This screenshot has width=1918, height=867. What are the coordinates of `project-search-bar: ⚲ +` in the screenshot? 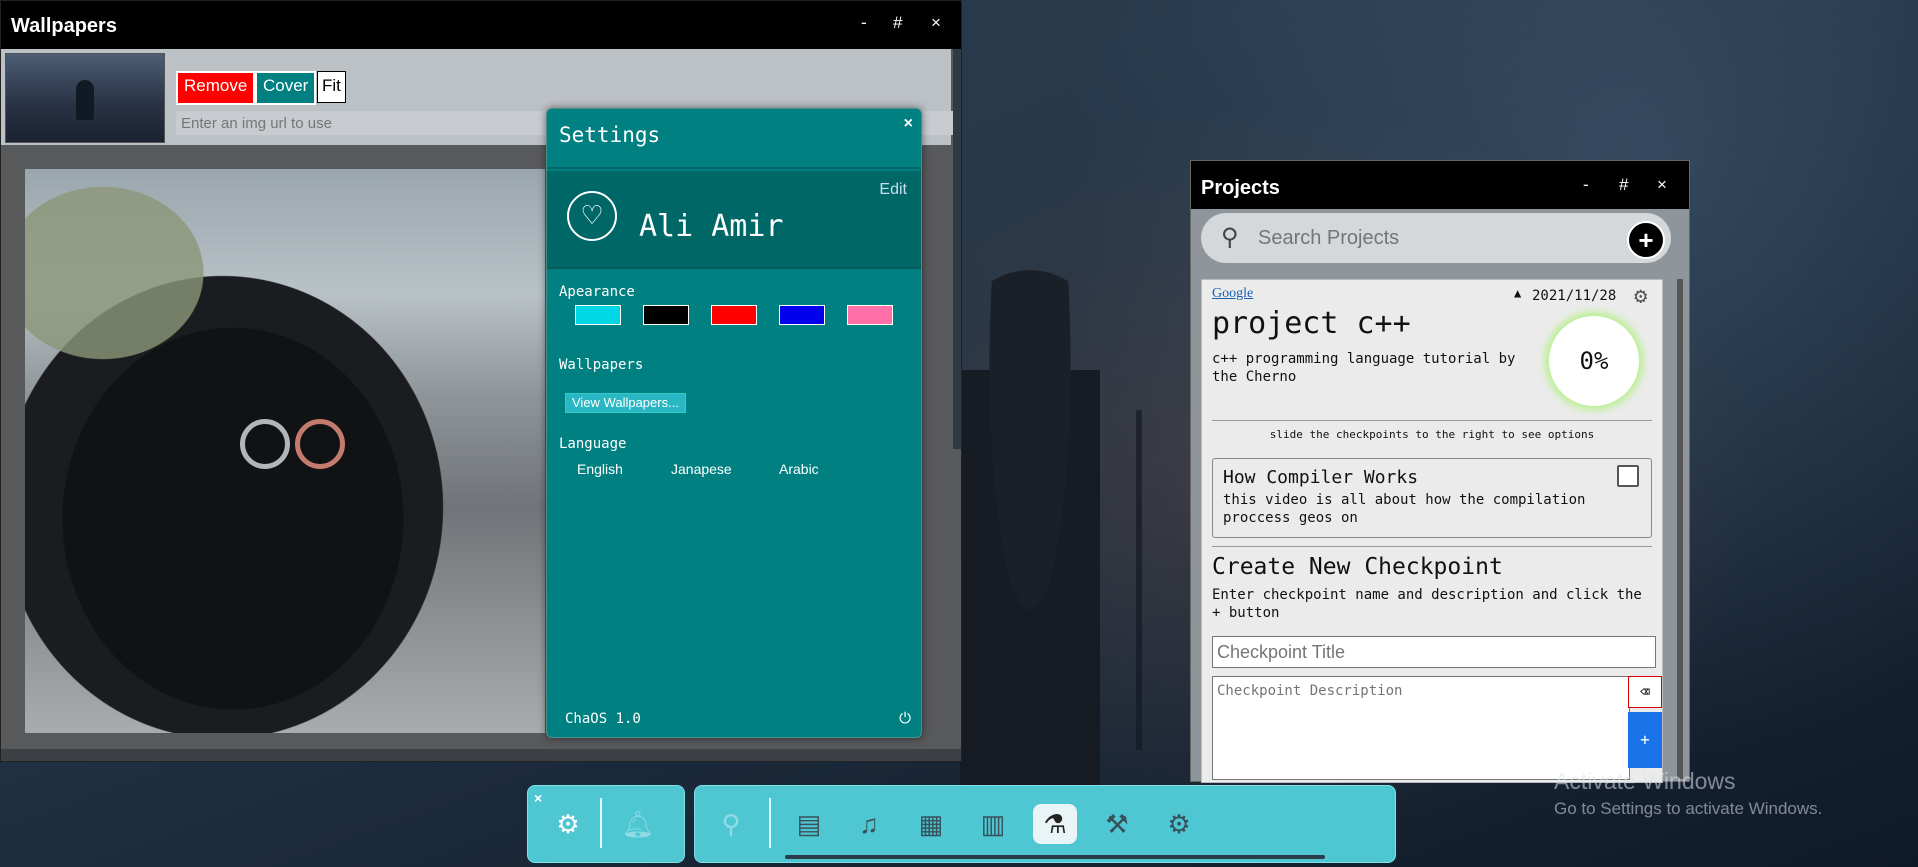 It's located at (1436, 238).